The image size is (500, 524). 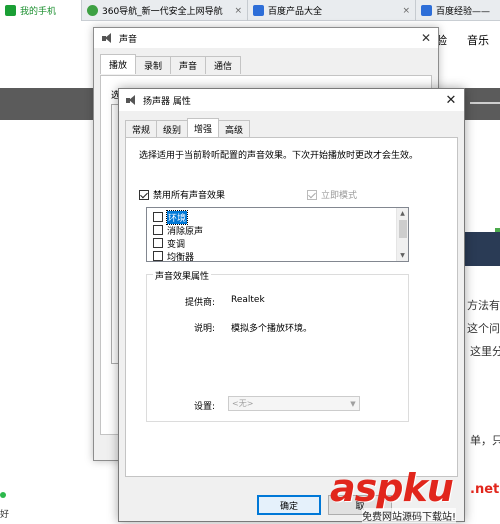 What do you see at coordinates (266, 38) in the screenshot?
I see `sound-dialog-titlebar: 声音 ✕` at bounding box center [266, 38].